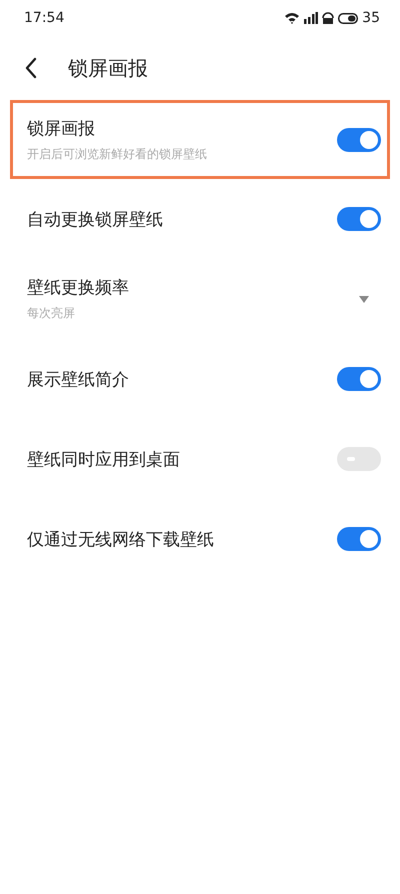 The image size is (400, 894). Describe the element at coordinates (328, 18) in the screenshot. I see `hd-icon` at that location.